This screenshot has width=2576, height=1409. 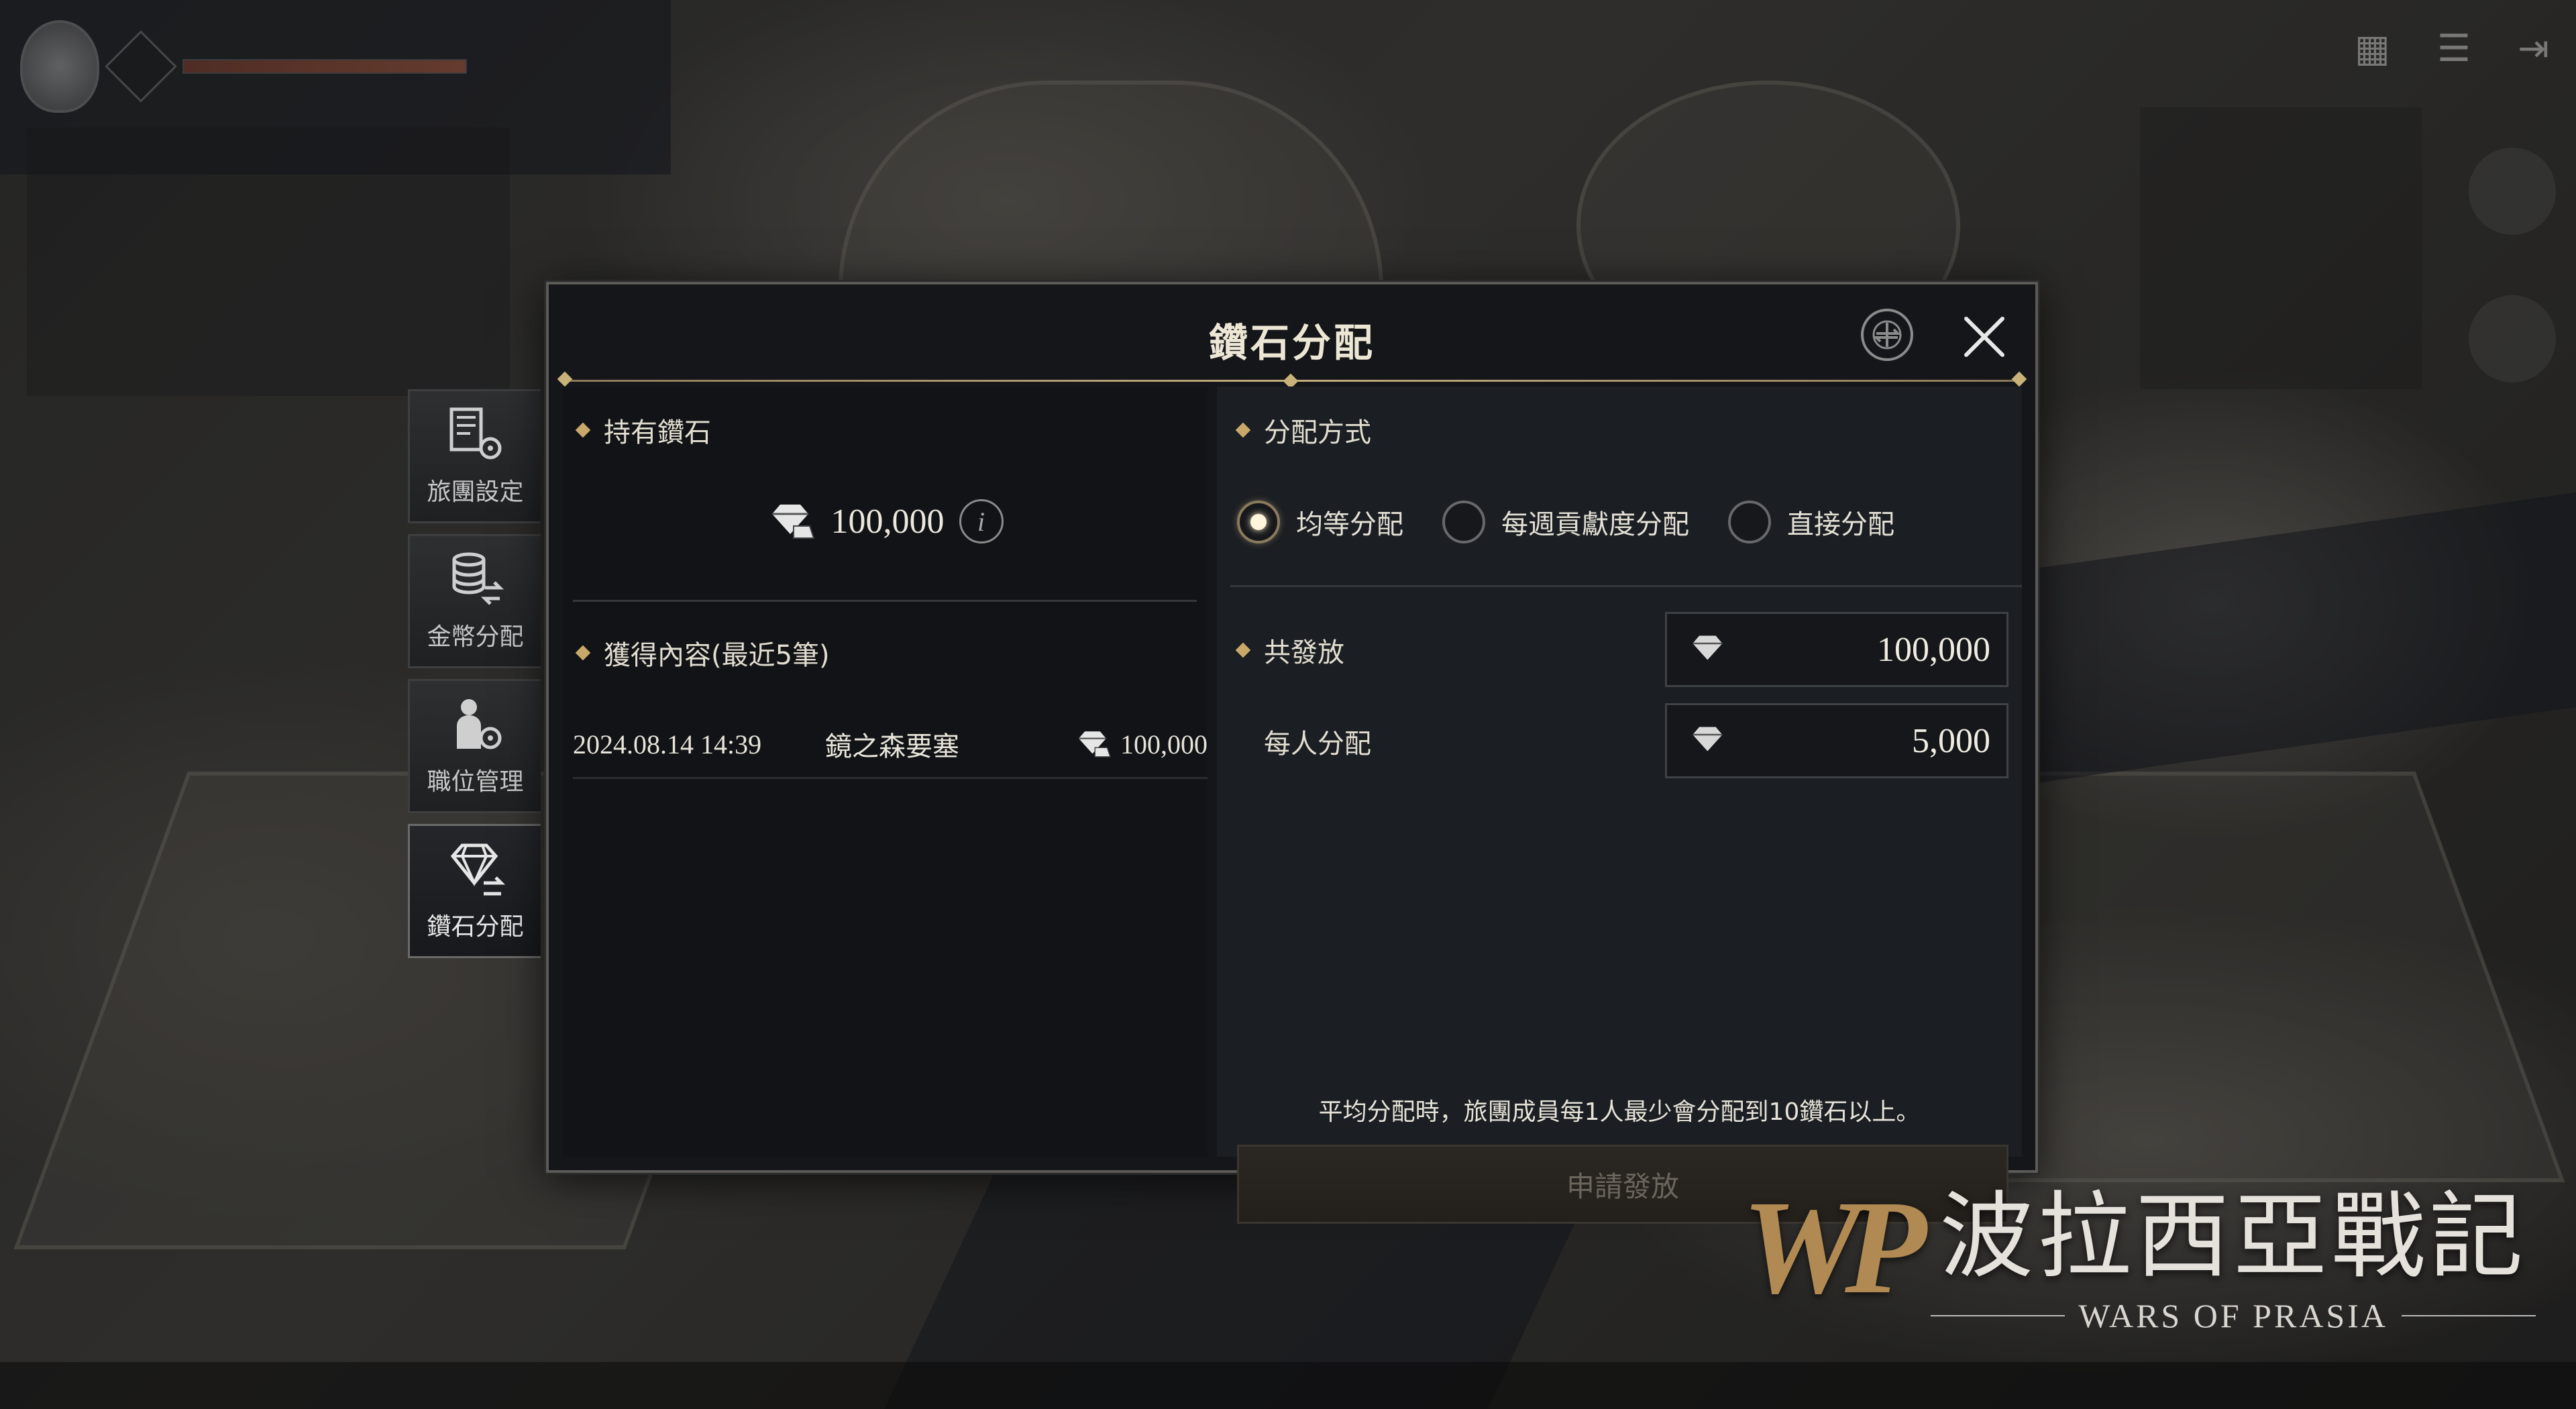 I want to click on side-menu-rank-management: 職位管理, so click(x=474, y=746).